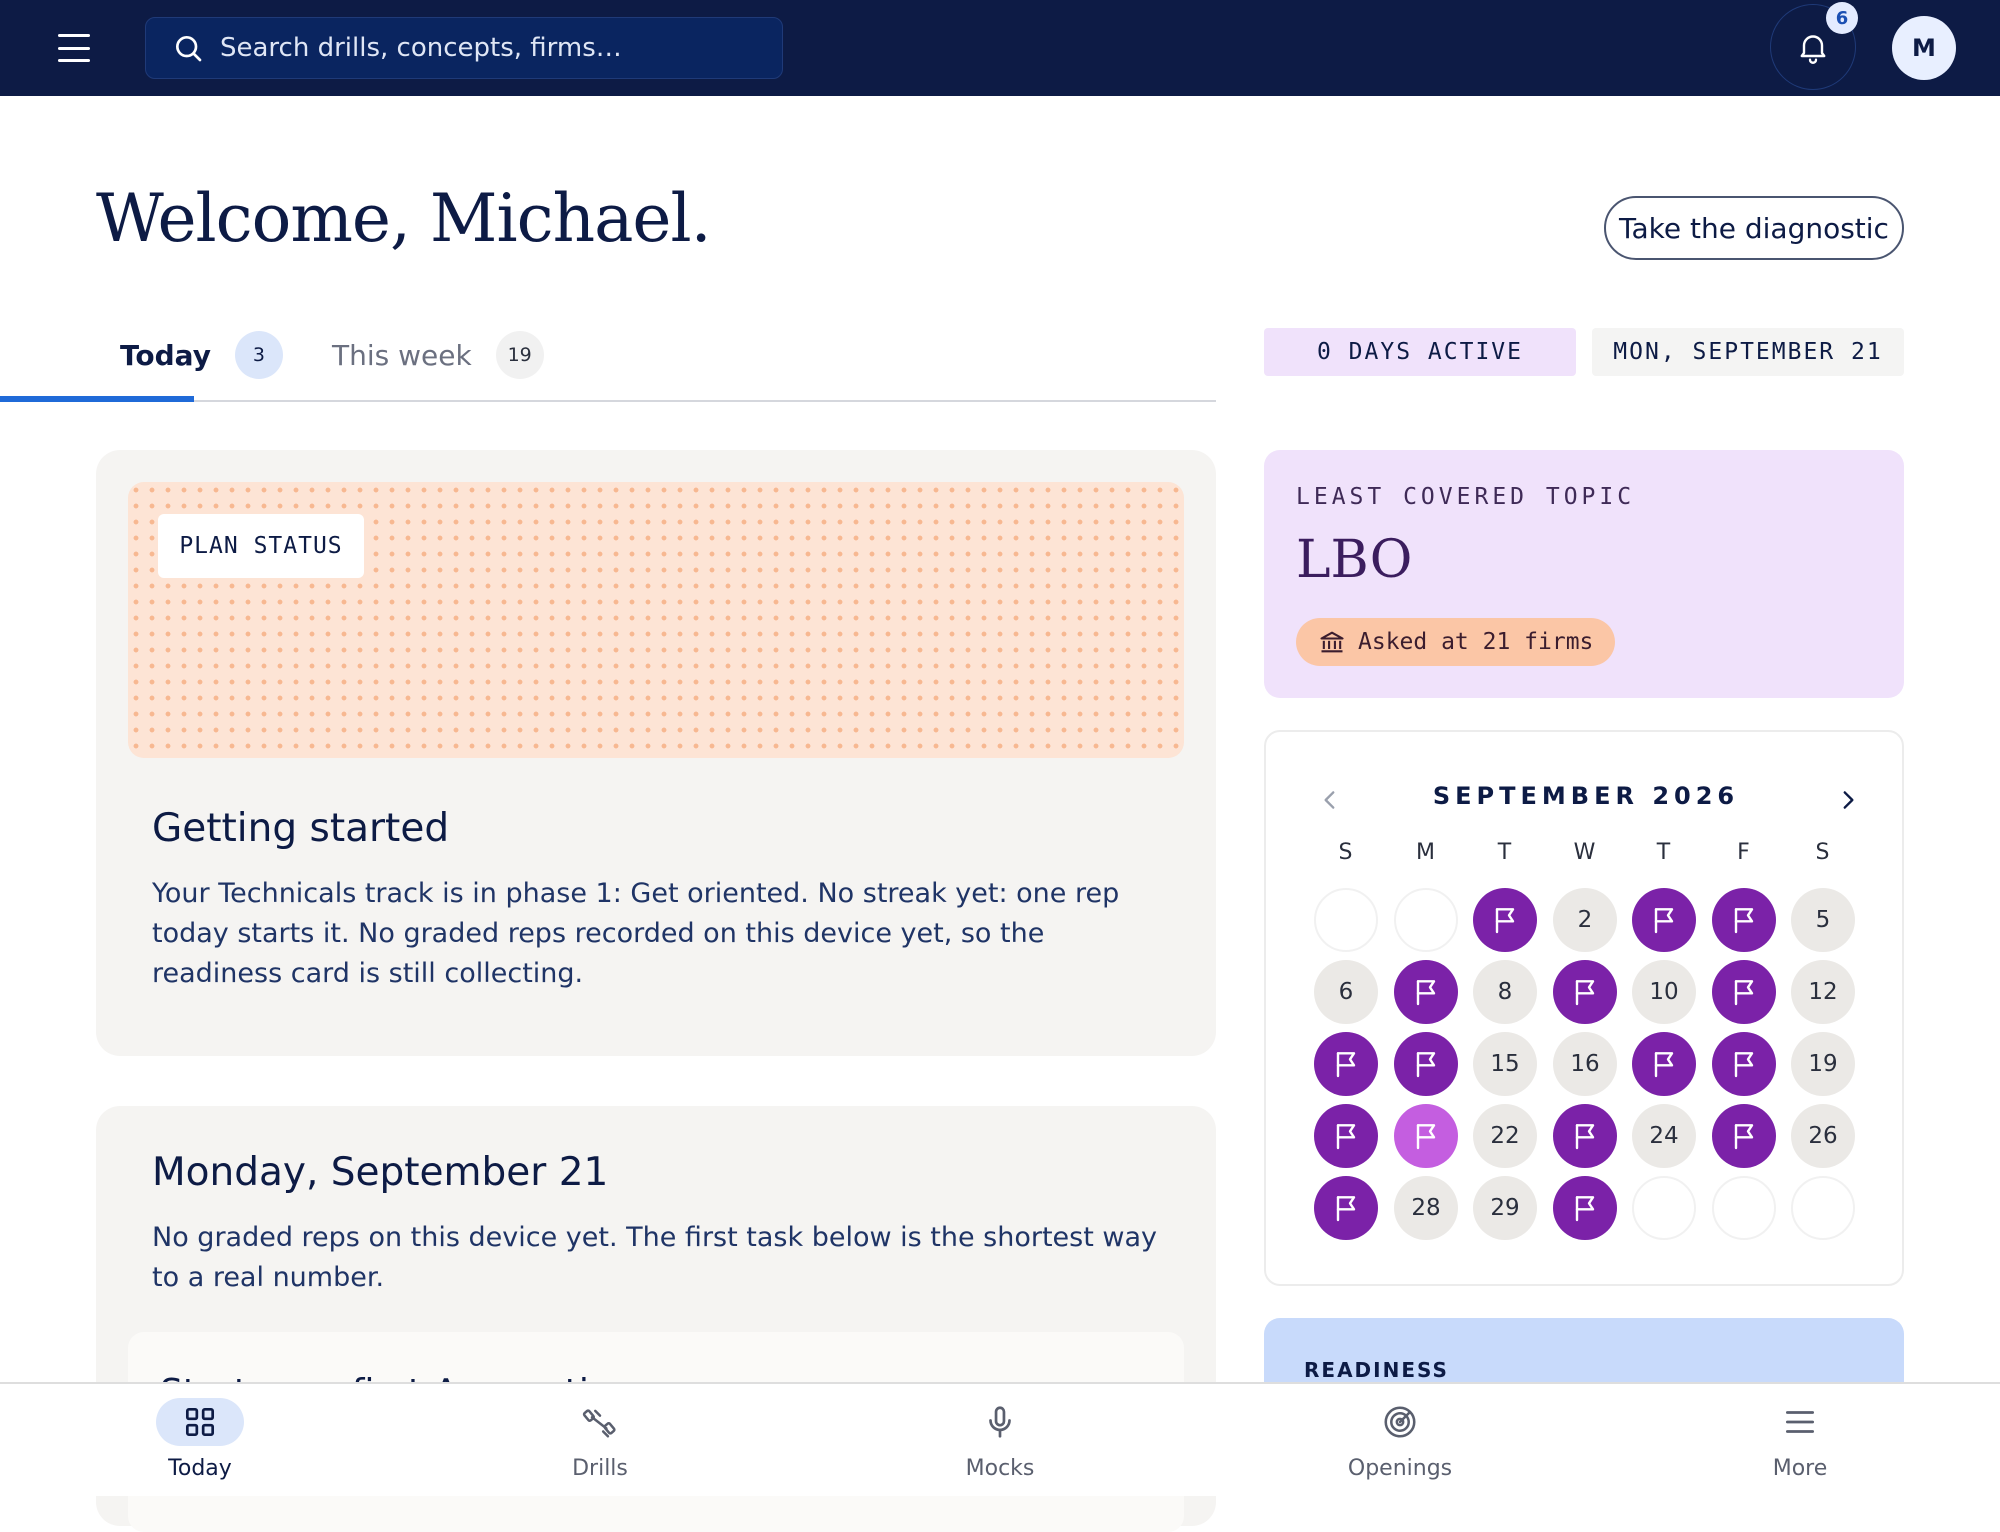 This screenshot has height=1532, width=2000. I want to click on nav-label: Today, so click(200, 1468).